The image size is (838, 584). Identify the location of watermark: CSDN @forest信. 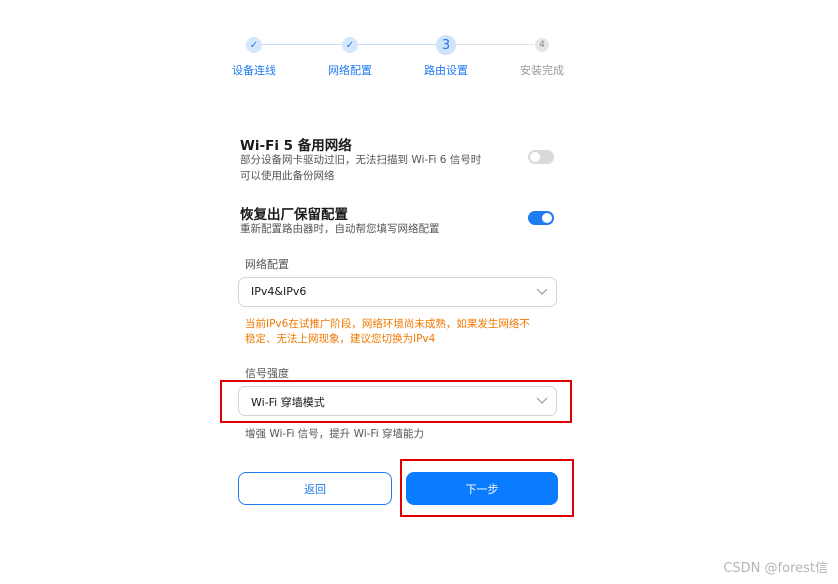
(775, 568).